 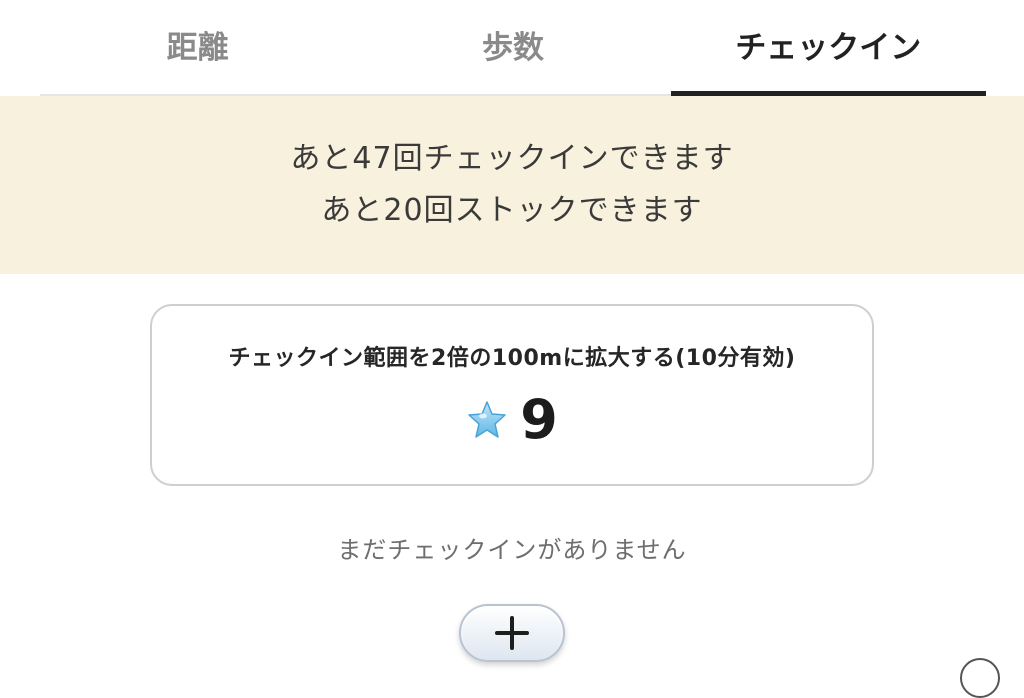 I want to click on empty-checkin-message: まだチェックインがありません, so click(x=512, y=550).